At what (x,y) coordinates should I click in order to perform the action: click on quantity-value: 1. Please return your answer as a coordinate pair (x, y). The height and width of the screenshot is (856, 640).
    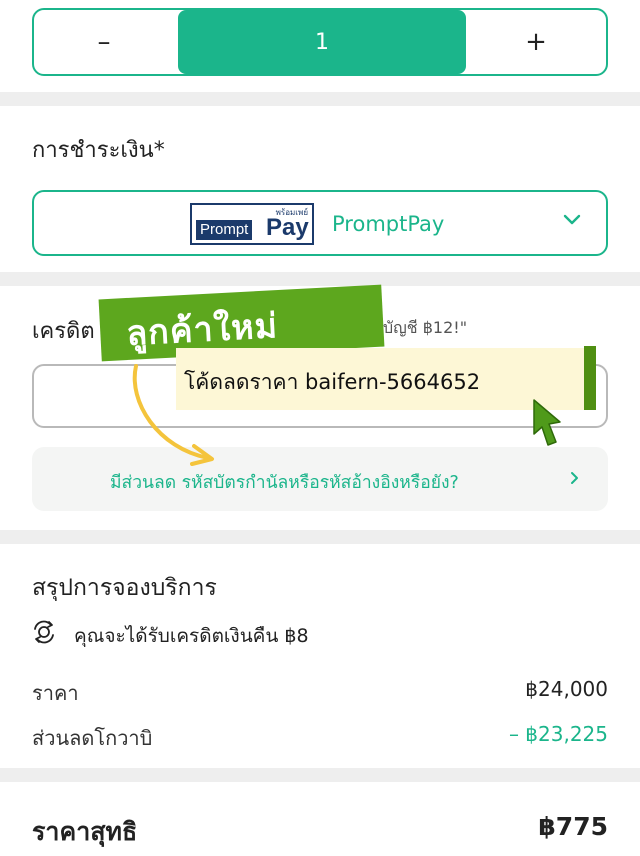
    Looking at the image, I should click on (322, 42).